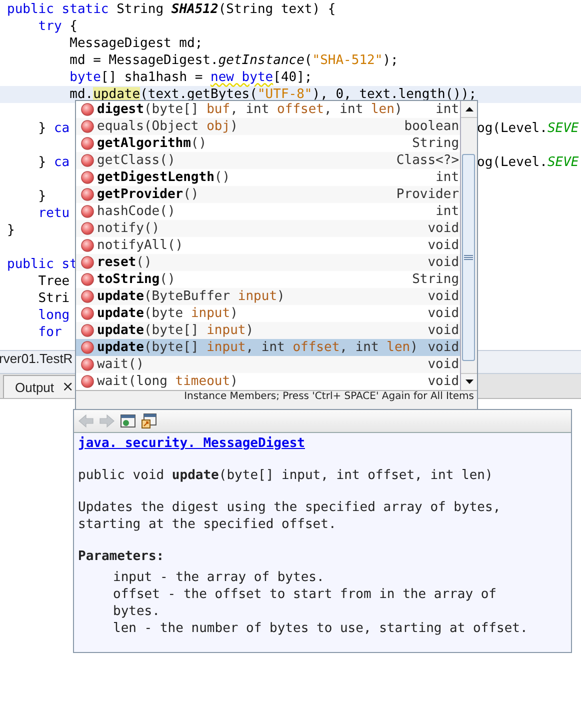 The height and width of the screenshot is (721, 581). I want to click on method-signature: reset(), so click(124, 262).